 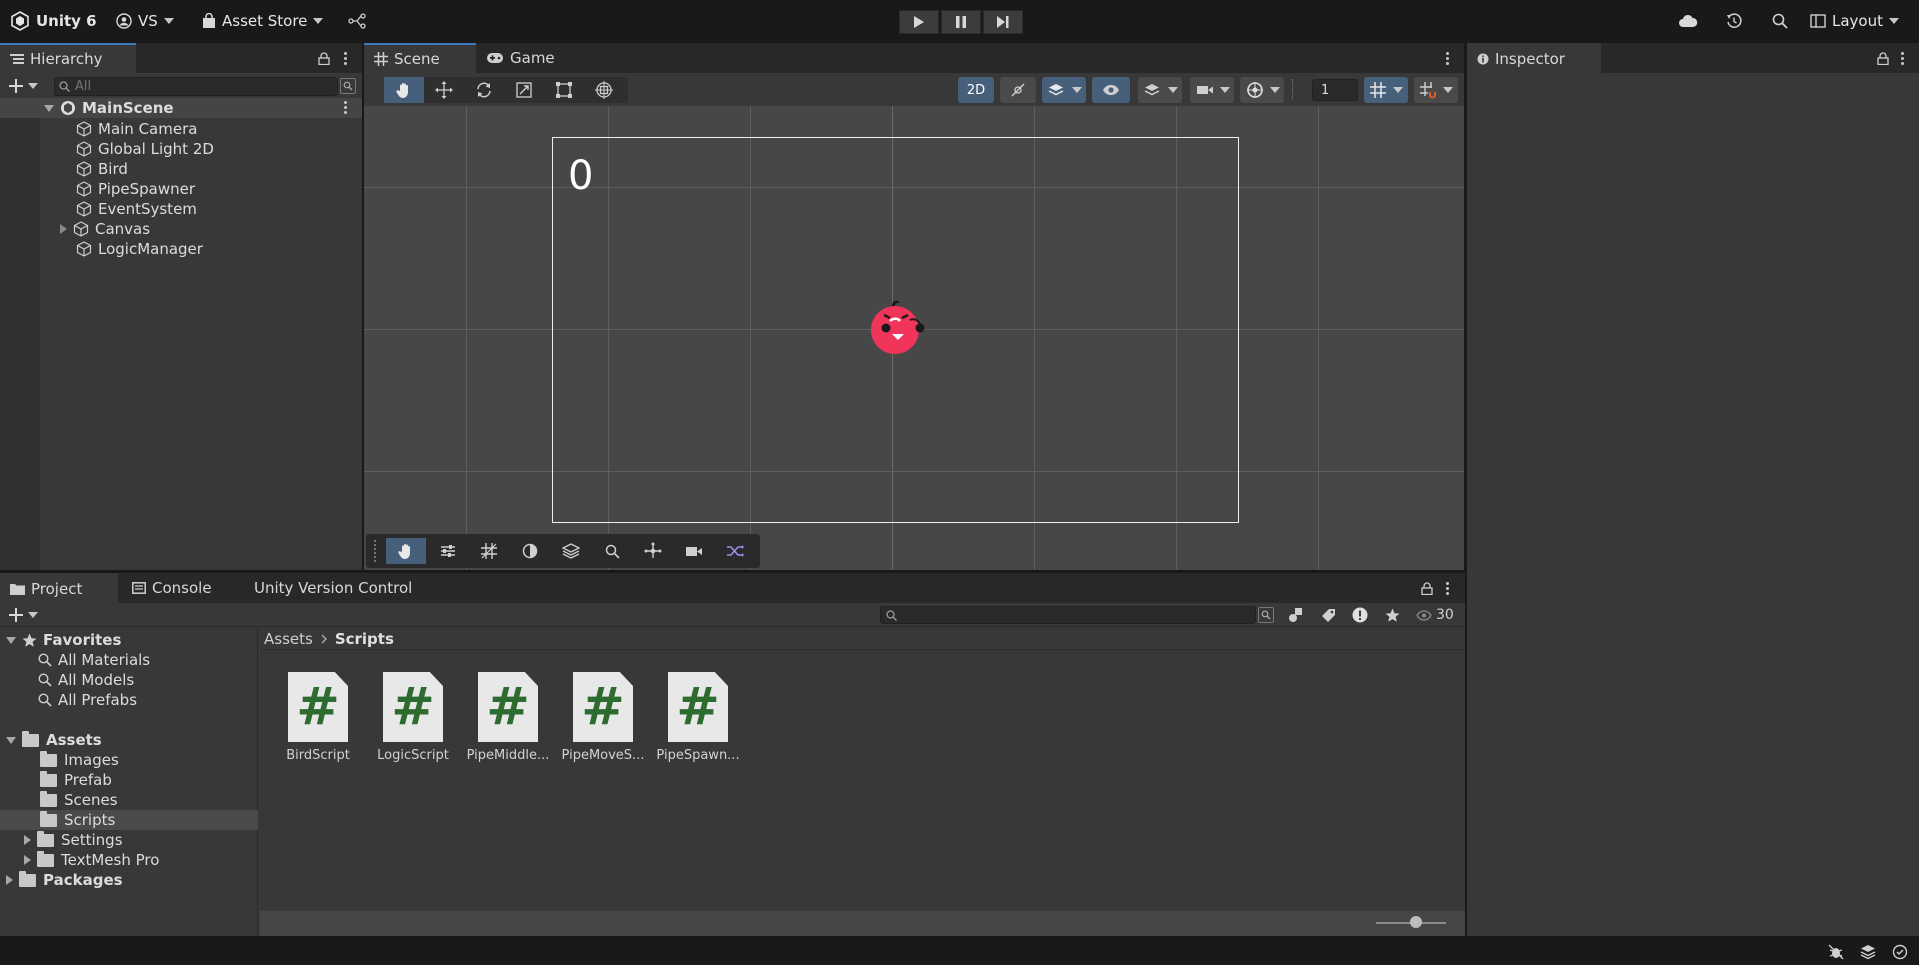 What do you see at coordinates (64, 880) in the screenshot?
I see `packages-section: Packages` at bounding box center [64, 880].